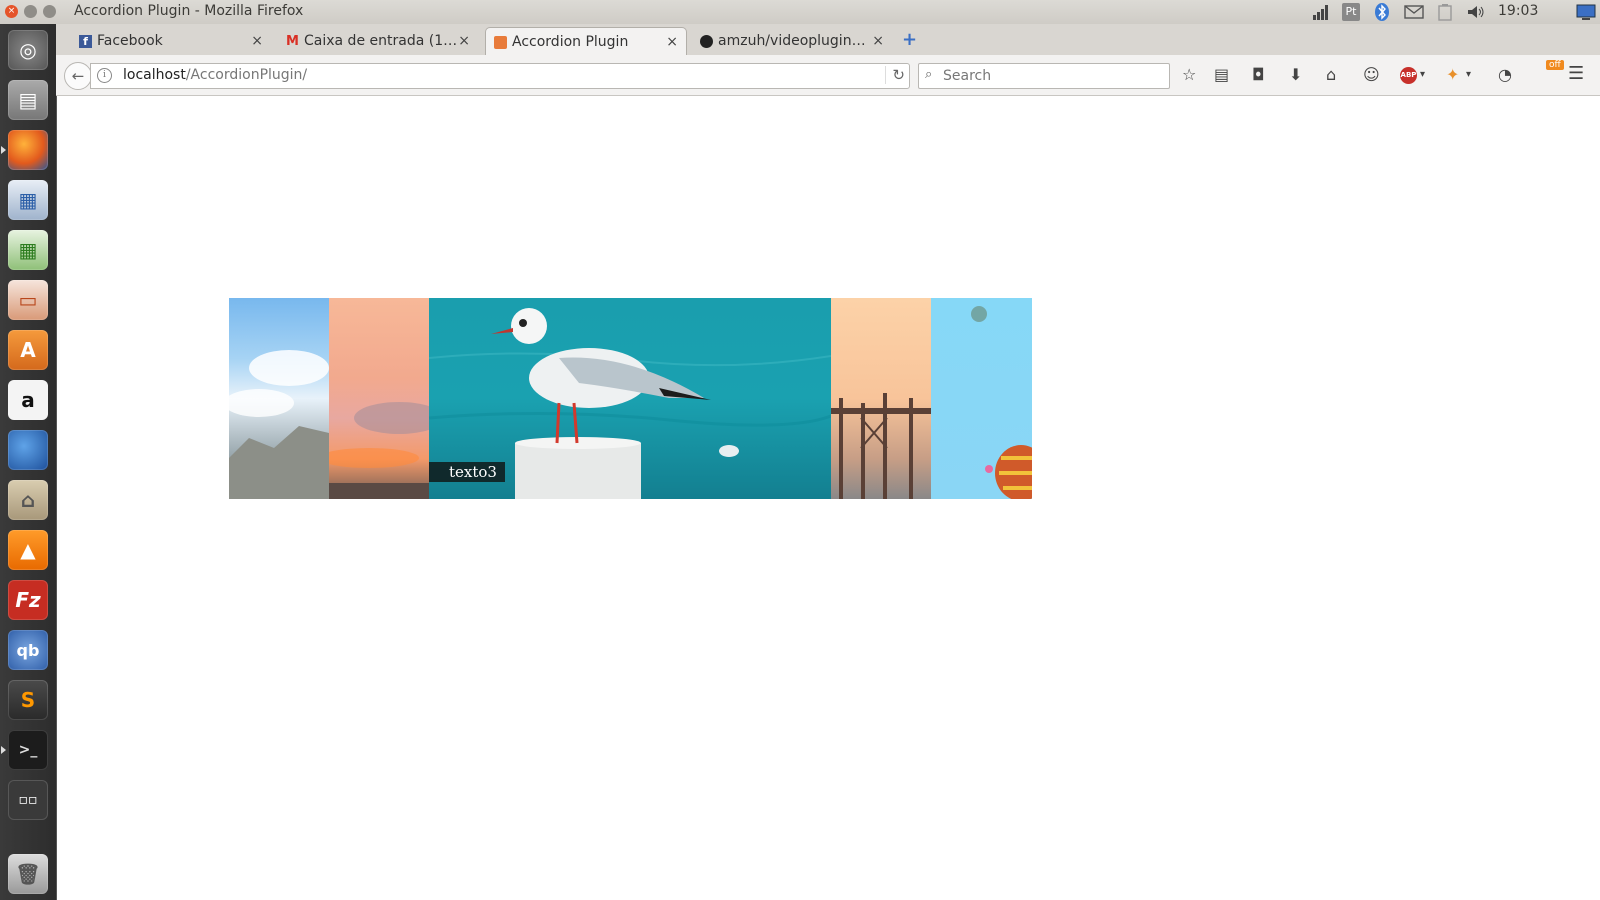 This screenshot has height=900, width=1600. What do you see at coordinates (28, 750) in the screenshot?
I see `terminal-icon: >_` at bounding box center [28, 750].